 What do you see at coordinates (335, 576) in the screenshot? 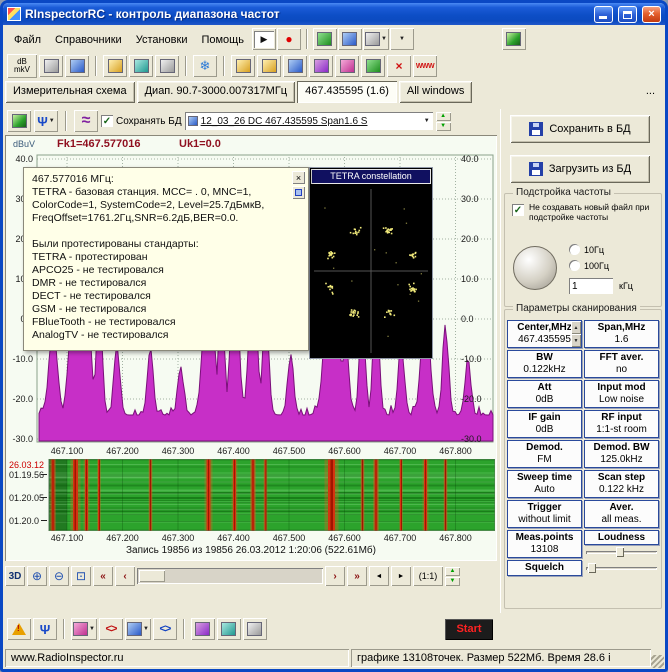
I see `page-next-button: ›` at bounding box center [335, 576].